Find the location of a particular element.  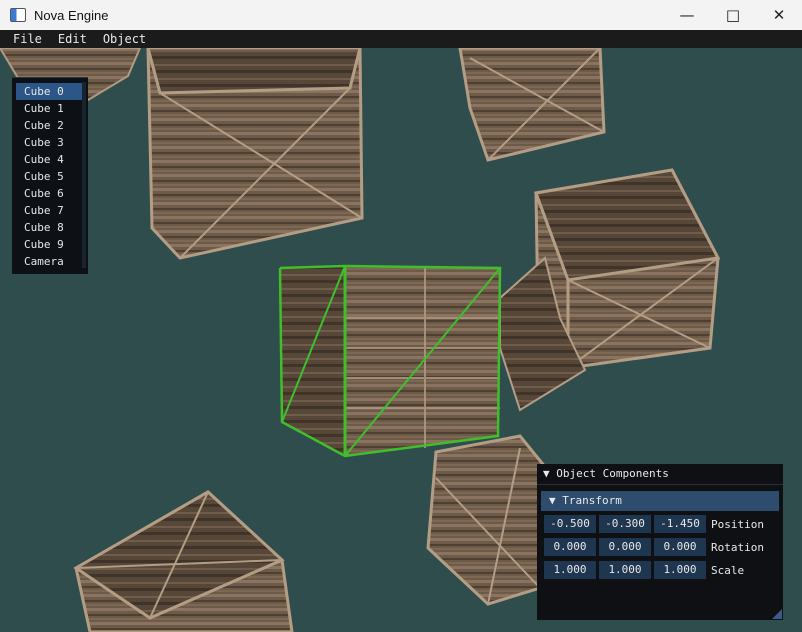

maximize-icon: □ is located at coordinates (733, 15).